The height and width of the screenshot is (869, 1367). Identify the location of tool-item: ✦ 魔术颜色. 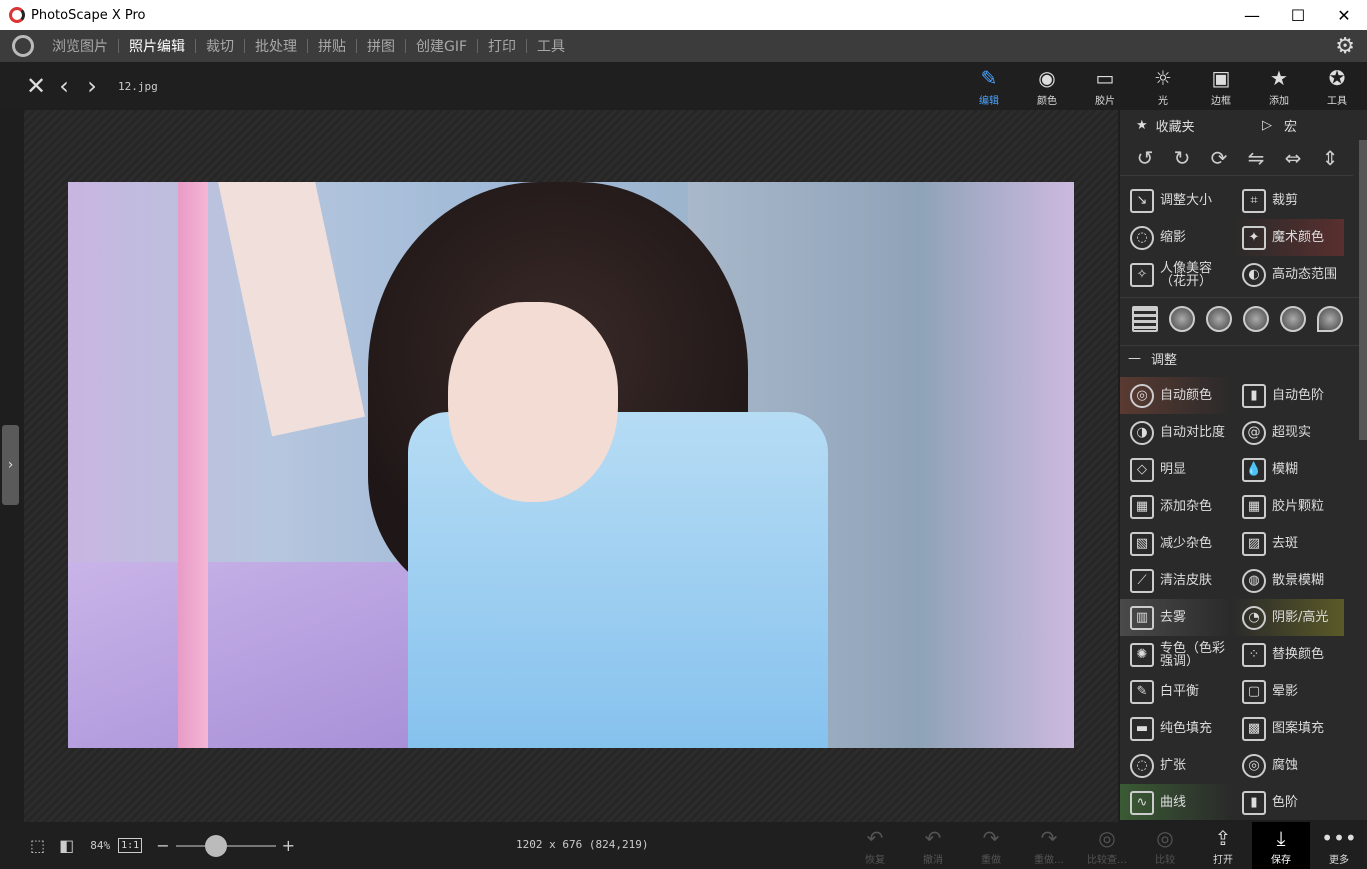
(1288, 237).